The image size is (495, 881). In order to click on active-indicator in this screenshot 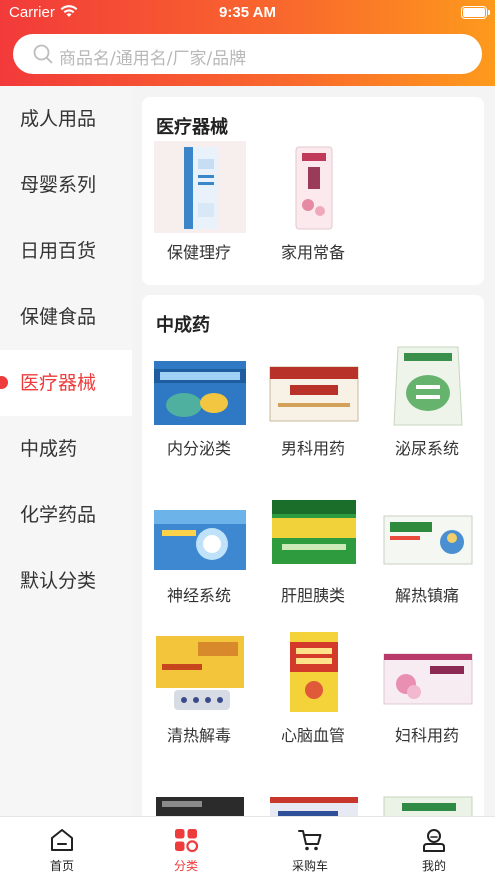, I will do `click(4, 382)`.